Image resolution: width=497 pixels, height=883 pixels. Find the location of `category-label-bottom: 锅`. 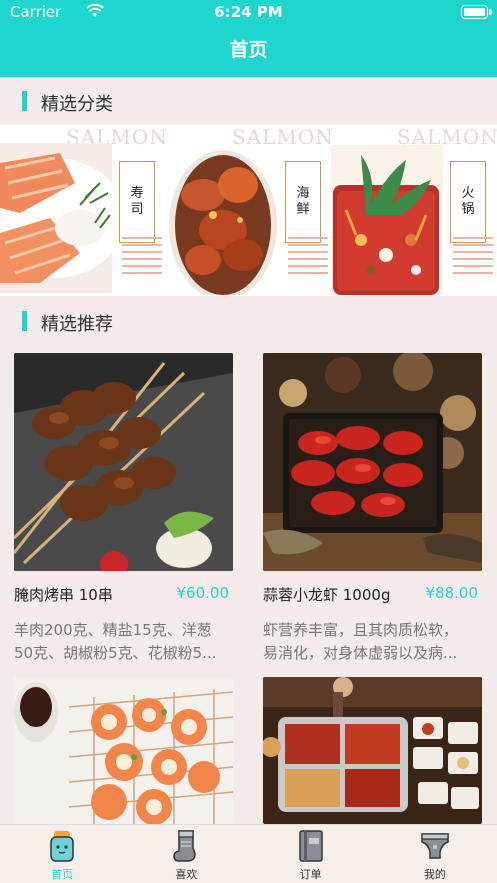

category-label-bottom: 锅 is located at coordinates (468, 209).